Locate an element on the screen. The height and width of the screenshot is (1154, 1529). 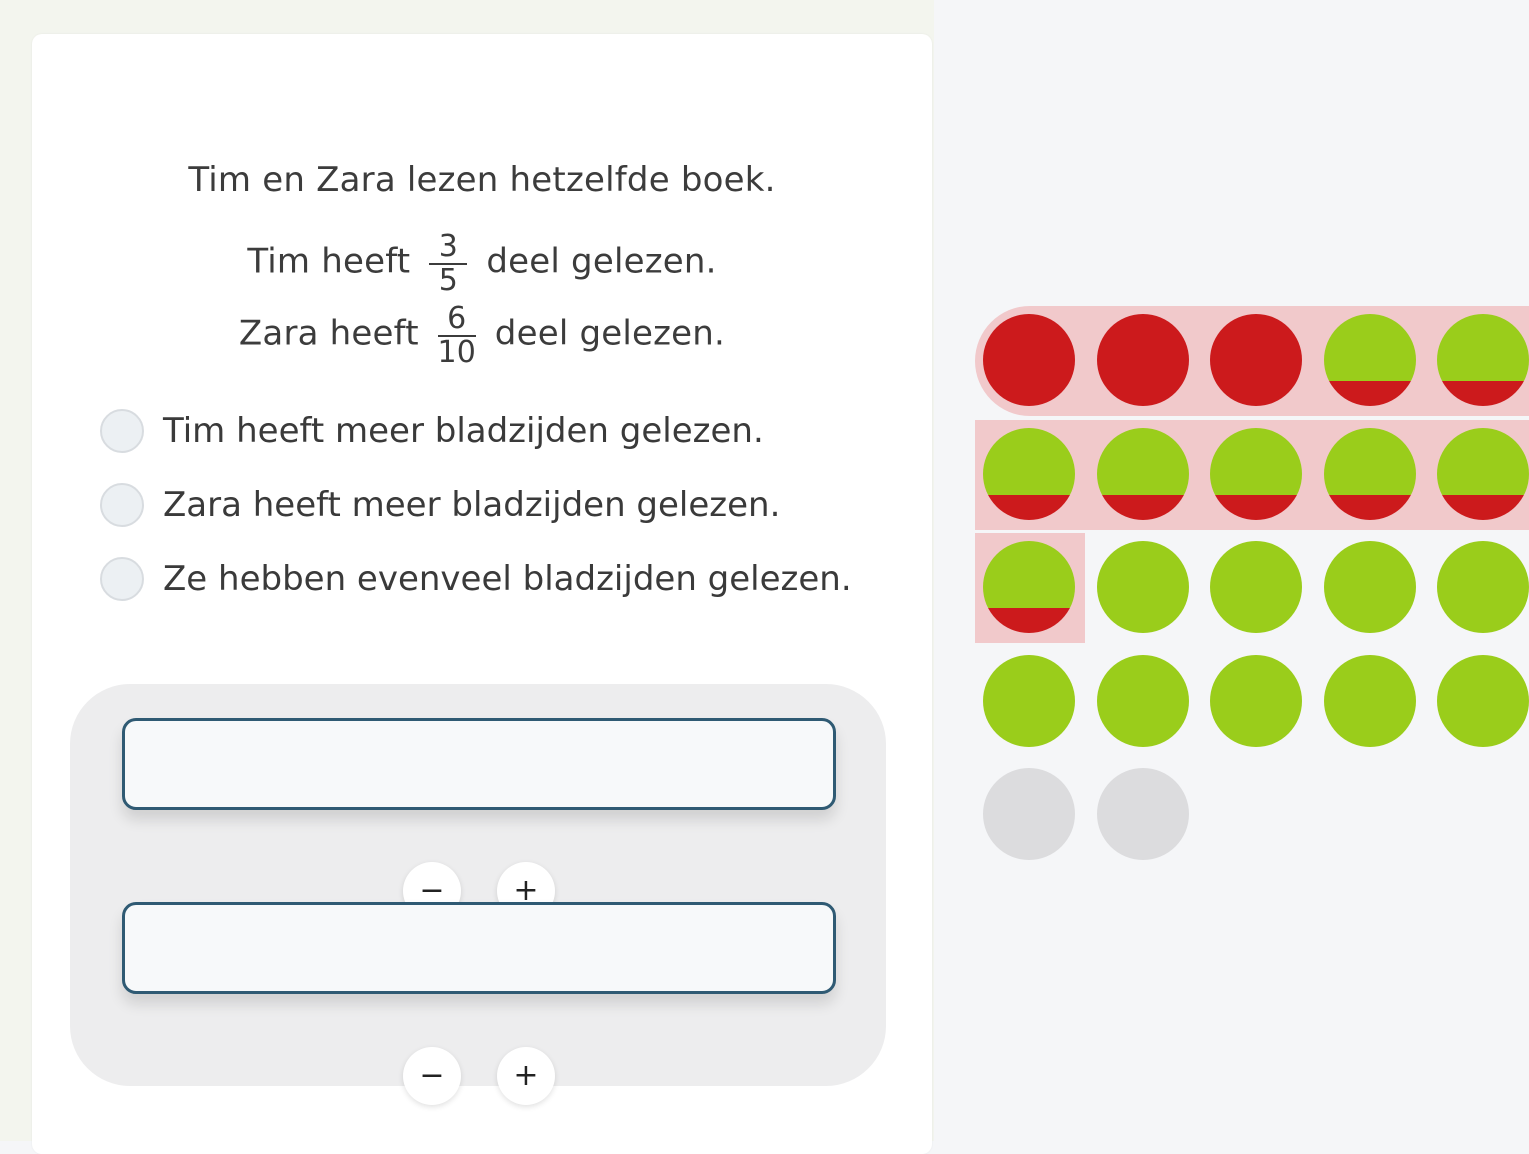
question-line-3-prefix: Zara heeft is located at coordinates (328, 333).